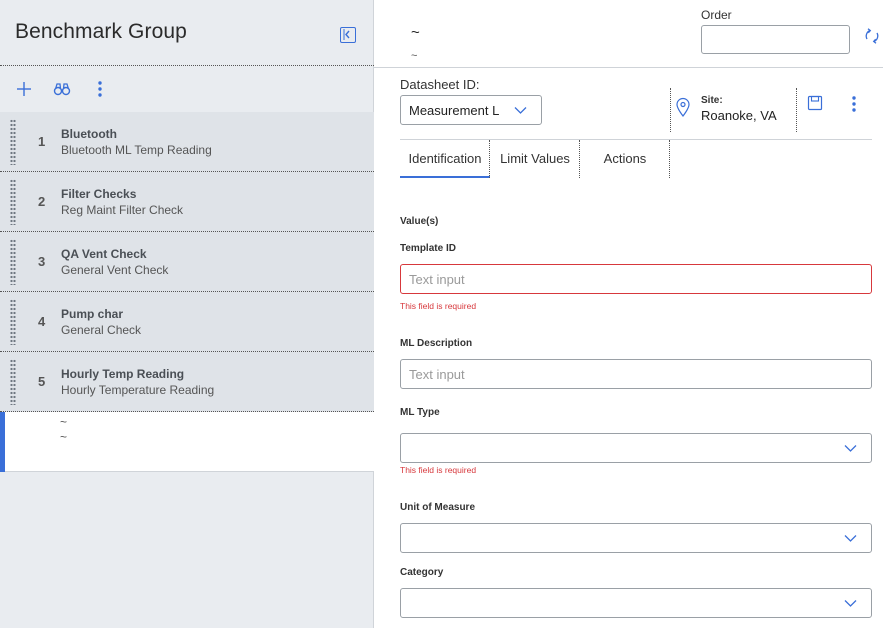 The image size is (883, 628). Describe the element at coordinates (628, 67) in the screenshot. I see `header-divider` at that location.